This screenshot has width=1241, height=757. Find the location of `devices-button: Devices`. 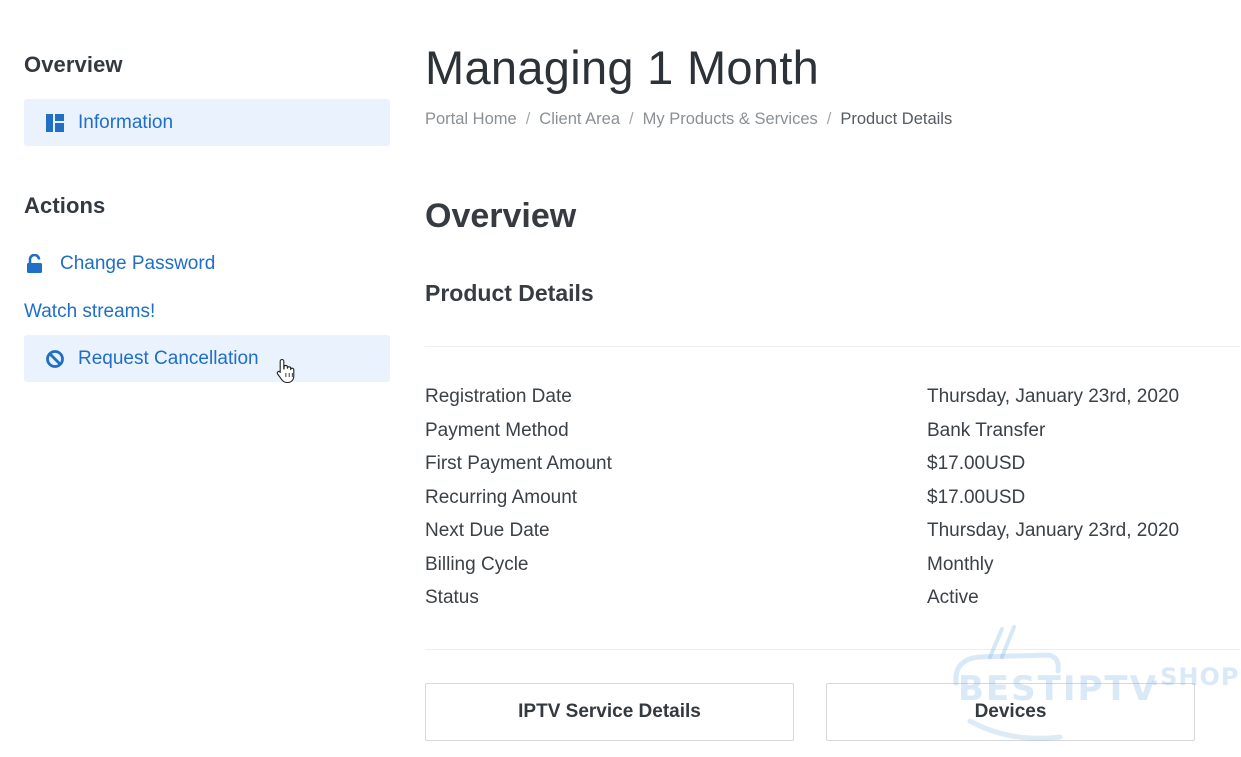

devices-button: Devices is located at coordinates (1010, 712).